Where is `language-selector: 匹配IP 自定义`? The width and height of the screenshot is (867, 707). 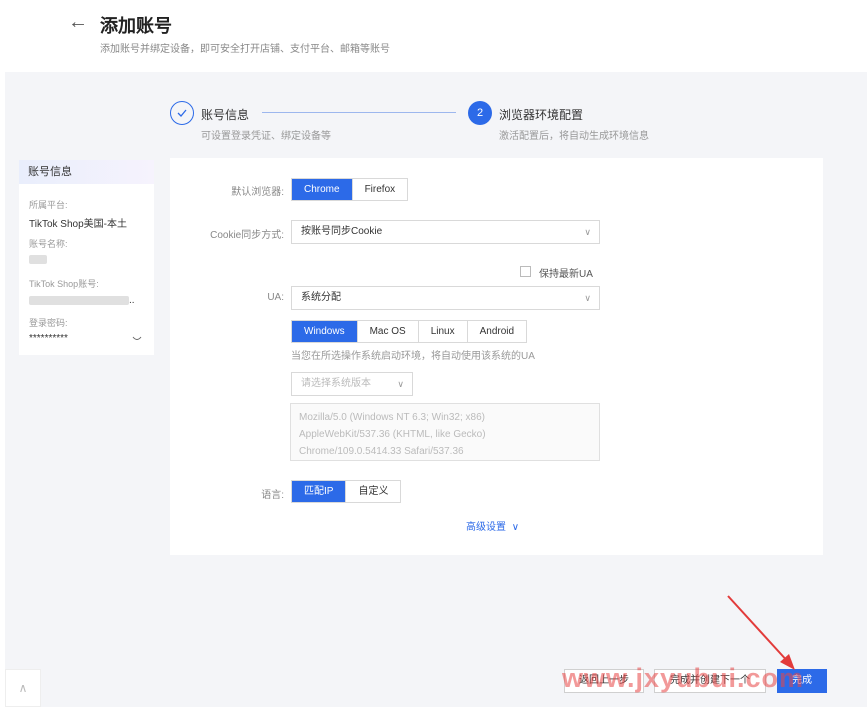
language-selector: 匹配IP 自定义 is located at coordinates (346, 491).